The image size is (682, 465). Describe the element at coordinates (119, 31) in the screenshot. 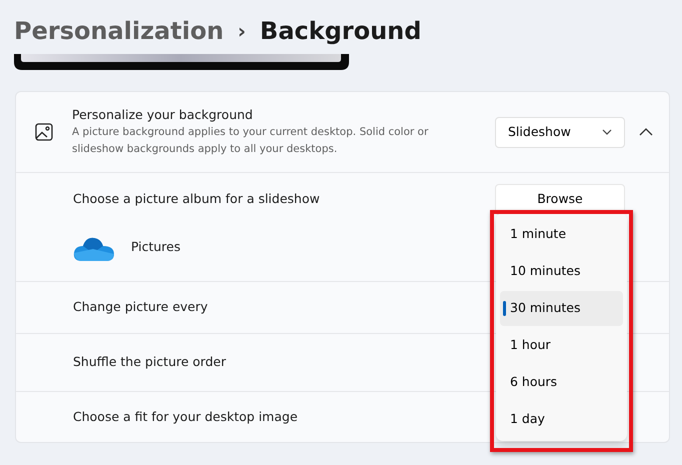

I see `breadcrumb-link: Personalization` at that location.